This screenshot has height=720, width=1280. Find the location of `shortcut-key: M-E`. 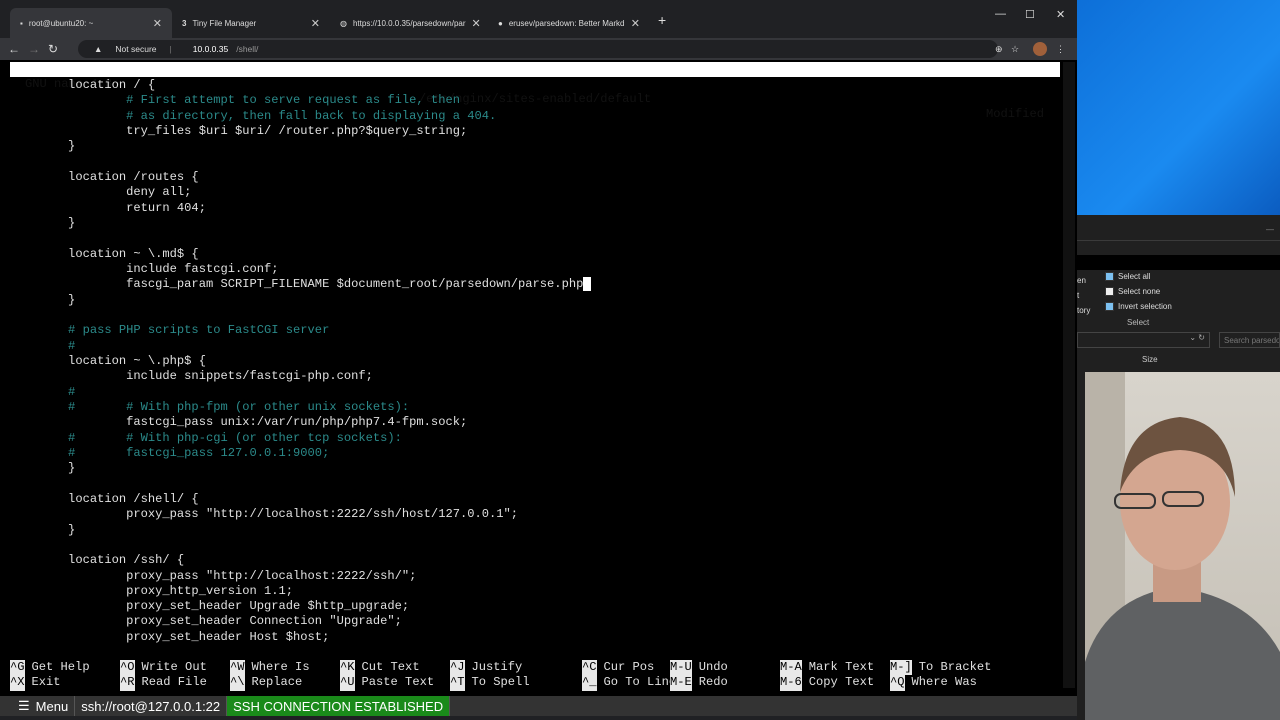

shortcut-key: M-E is located at coordinates (681, 683).